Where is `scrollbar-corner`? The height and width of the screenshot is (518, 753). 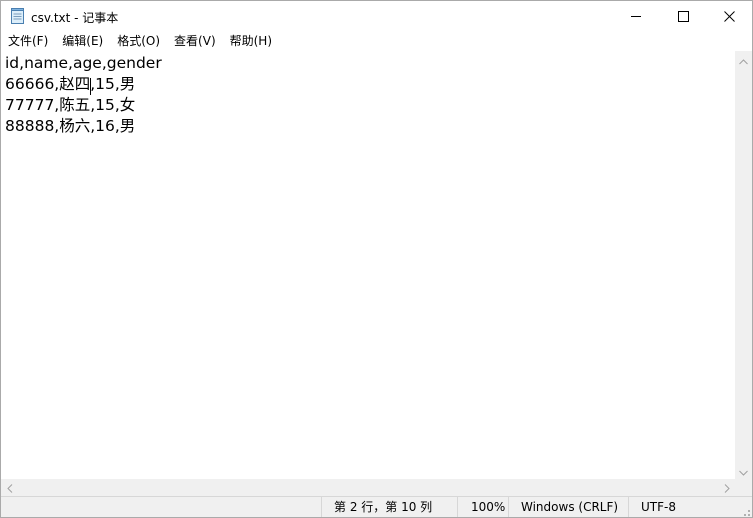 scrollbar-corner is located at coordinates (743, 487).